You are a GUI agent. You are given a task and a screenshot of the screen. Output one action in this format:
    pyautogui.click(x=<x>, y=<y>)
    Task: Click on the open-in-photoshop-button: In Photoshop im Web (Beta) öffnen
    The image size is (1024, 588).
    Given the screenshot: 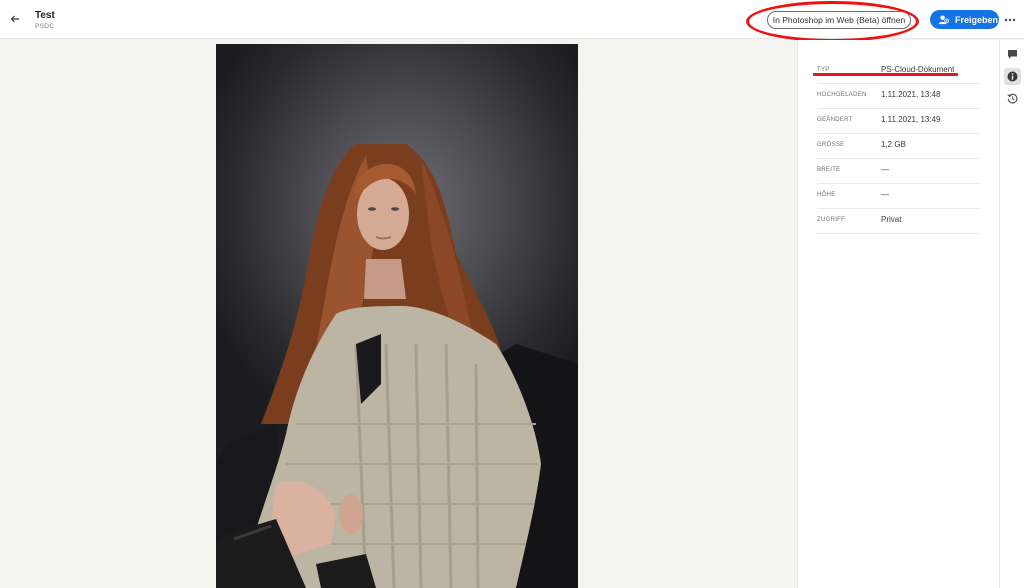 What is the action you would take?
    pyautogui.click(x=839, y=20)
    